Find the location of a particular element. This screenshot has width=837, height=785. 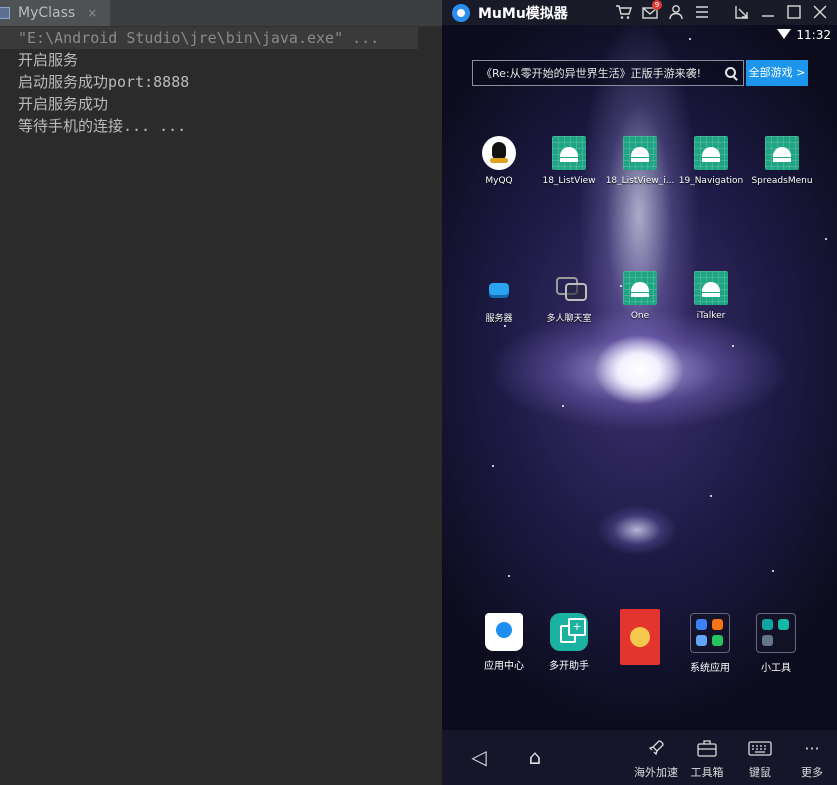

app-one: One is located at coordinates (640, 296).